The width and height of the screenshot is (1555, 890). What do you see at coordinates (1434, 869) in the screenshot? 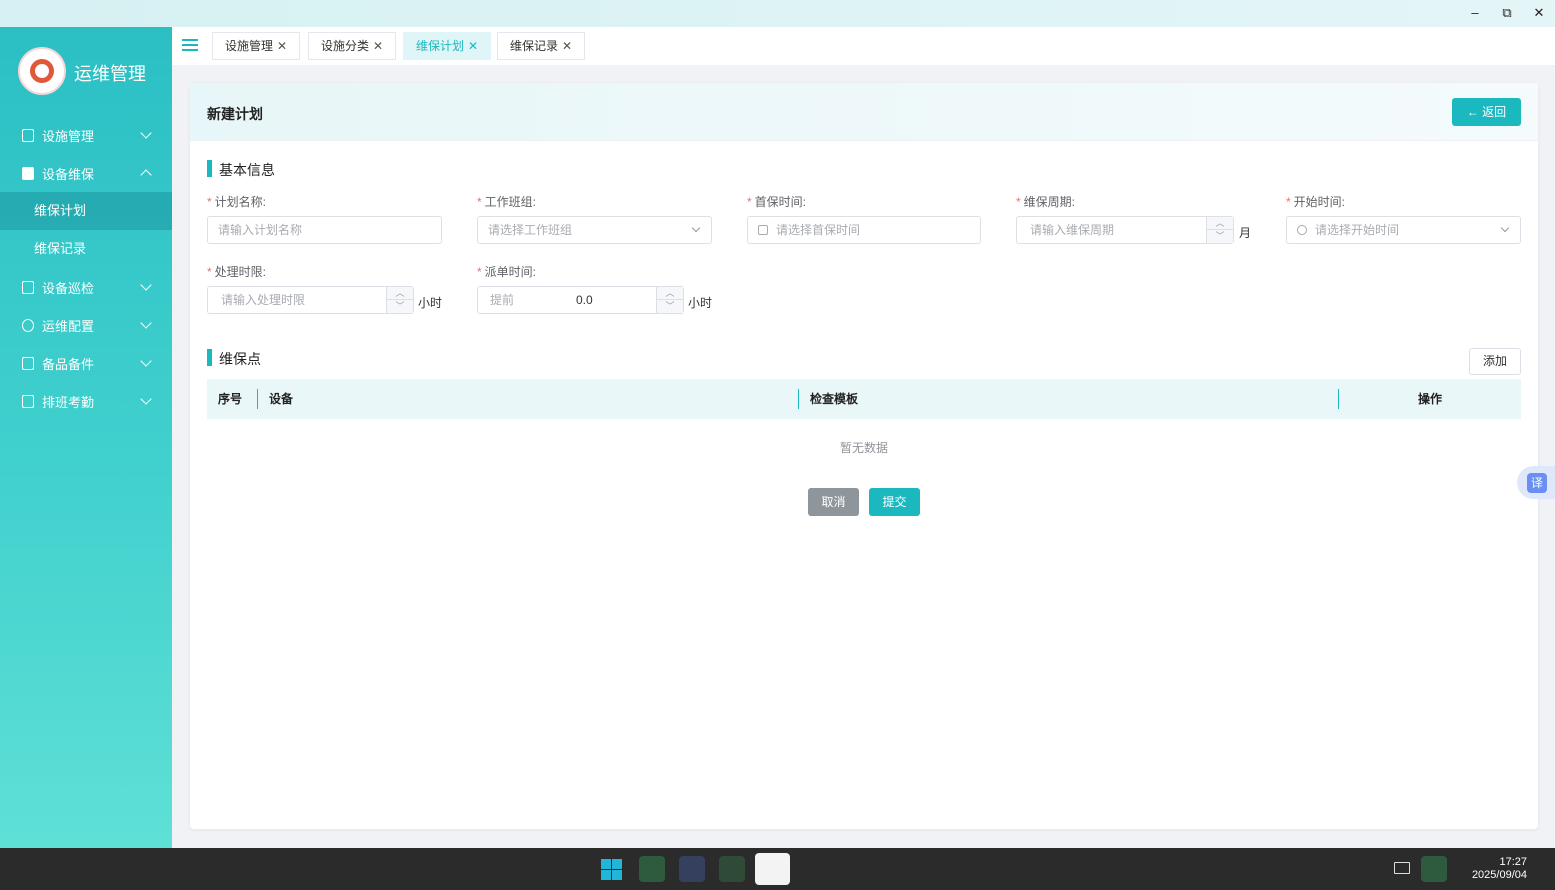
I see `tray-app-icon` at bounding box center [1434, 869].